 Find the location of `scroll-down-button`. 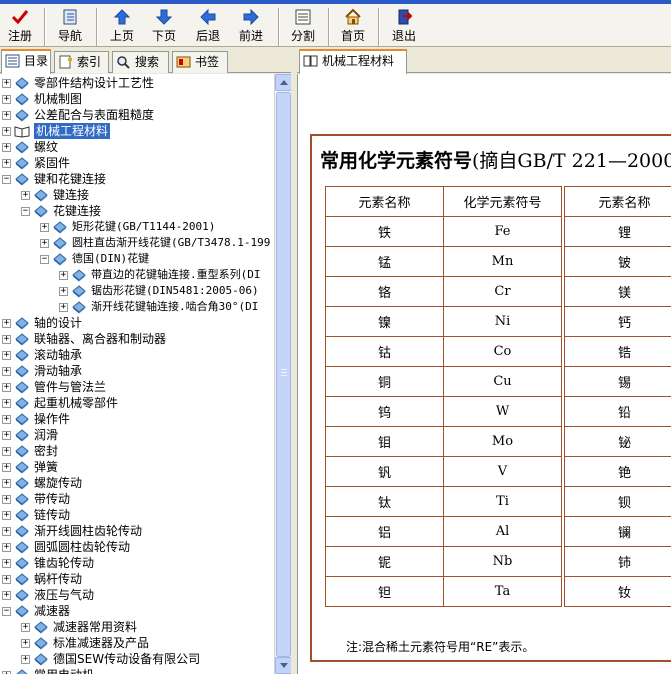

scroll-down-button is located at coordinates (283, 665).